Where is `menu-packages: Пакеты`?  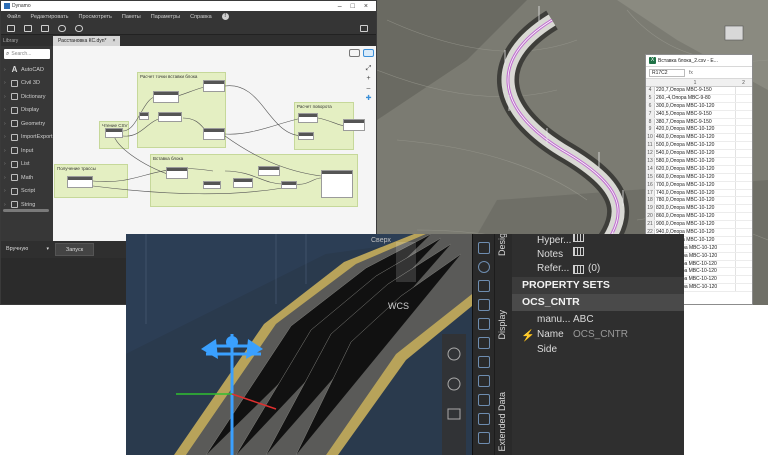
menu-packages: Пакеты is located at coordinates (131, 17).